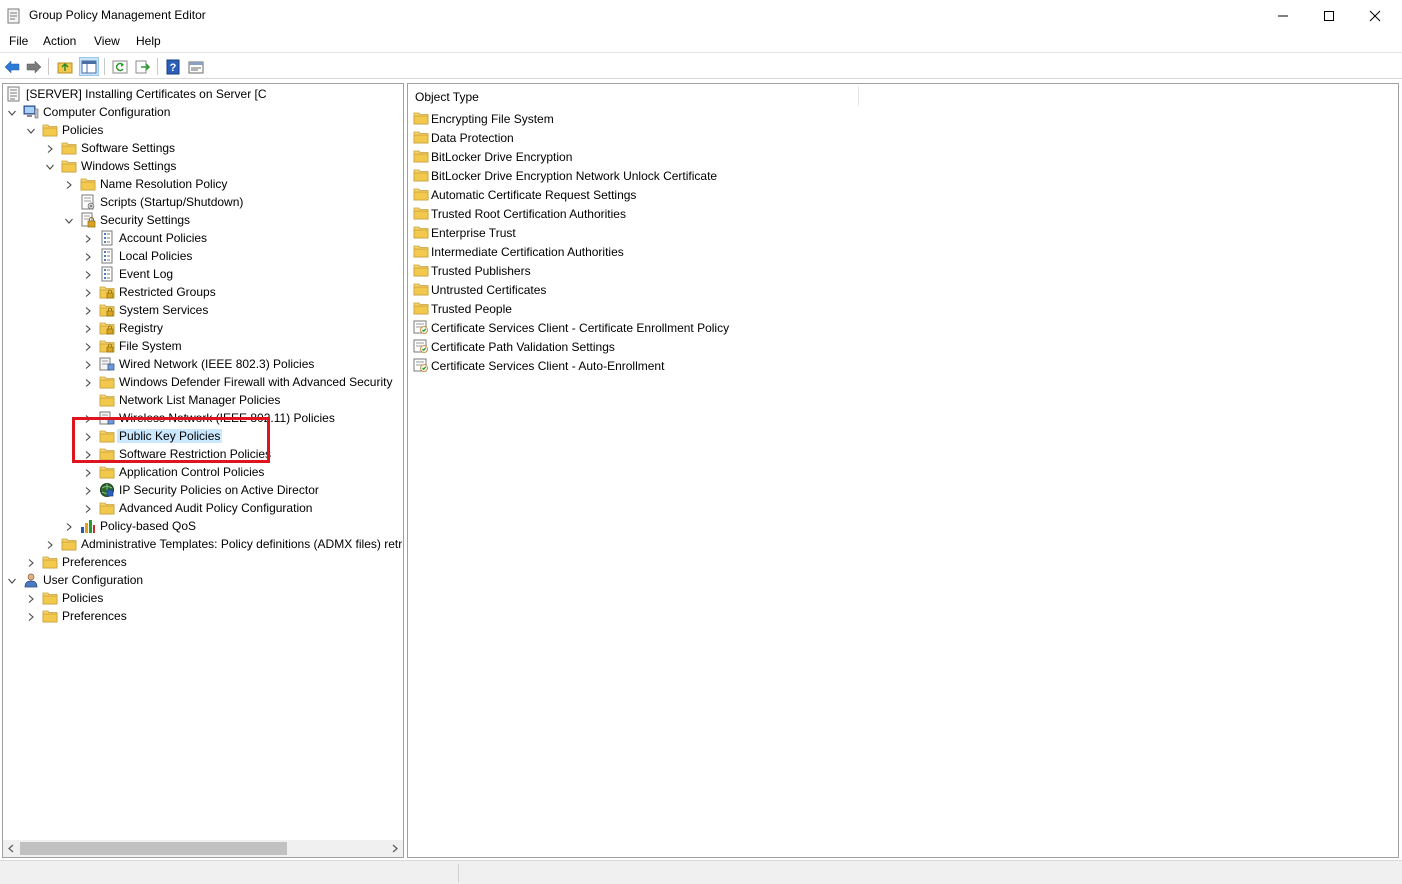 The width and height of the screenshot is (1402, 884). What do you see at coordinates (18, 41) in the screenshot?
I see `menu-file: File` at bounding box center [18, 41].